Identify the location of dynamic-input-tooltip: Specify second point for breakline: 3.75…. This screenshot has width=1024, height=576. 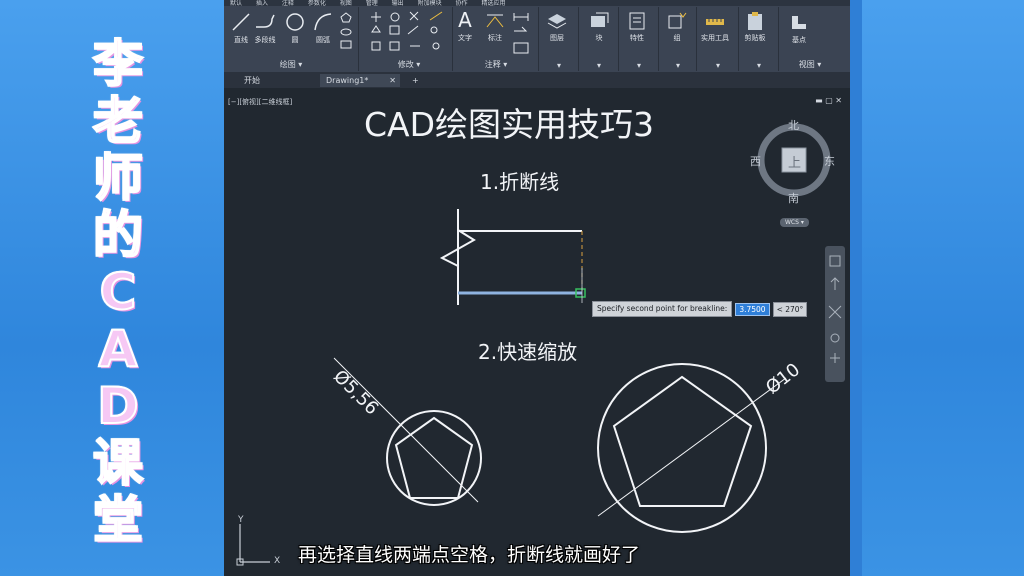
(700, 309).